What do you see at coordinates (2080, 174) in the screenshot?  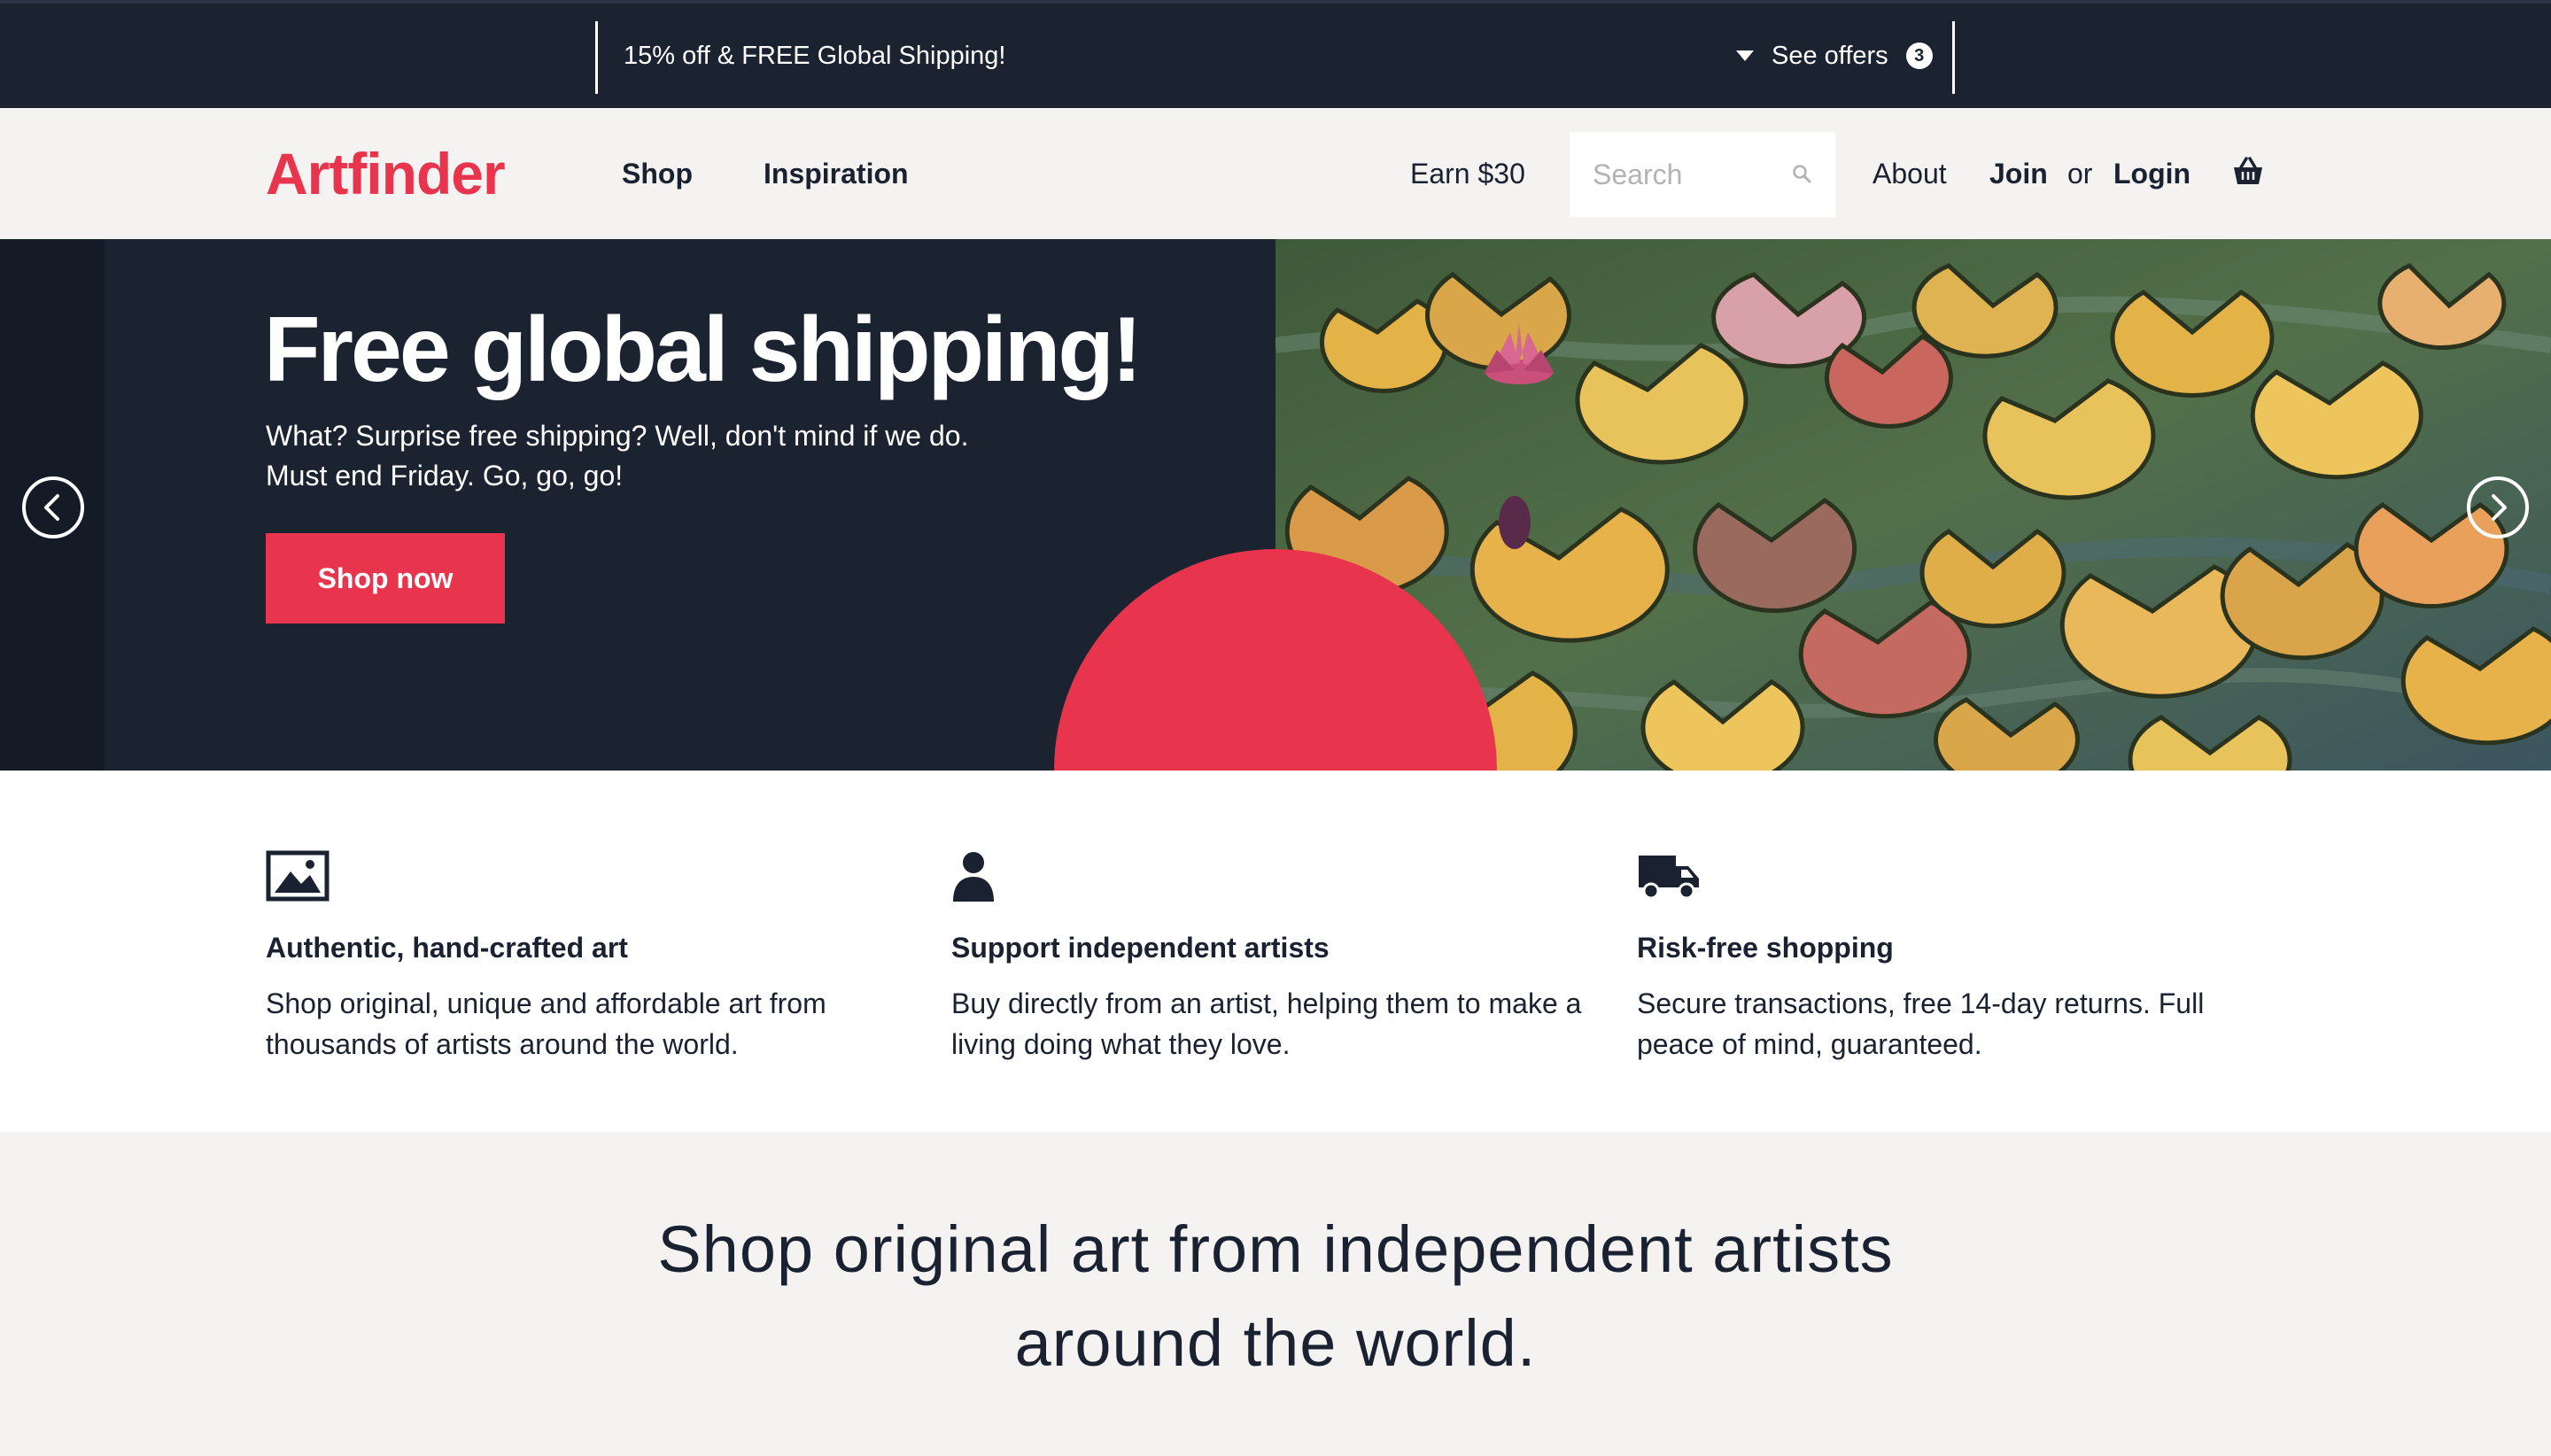 I see `join-login-separator: or` at bounding box center [2080, 174].